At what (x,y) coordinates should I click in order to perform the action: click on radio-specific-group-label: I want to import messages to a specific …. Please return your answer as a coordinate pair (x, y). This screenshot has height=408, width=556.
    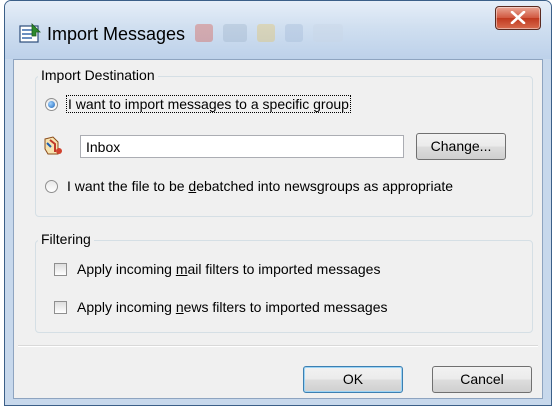
    Looking at the image, I should click on (208, 104).